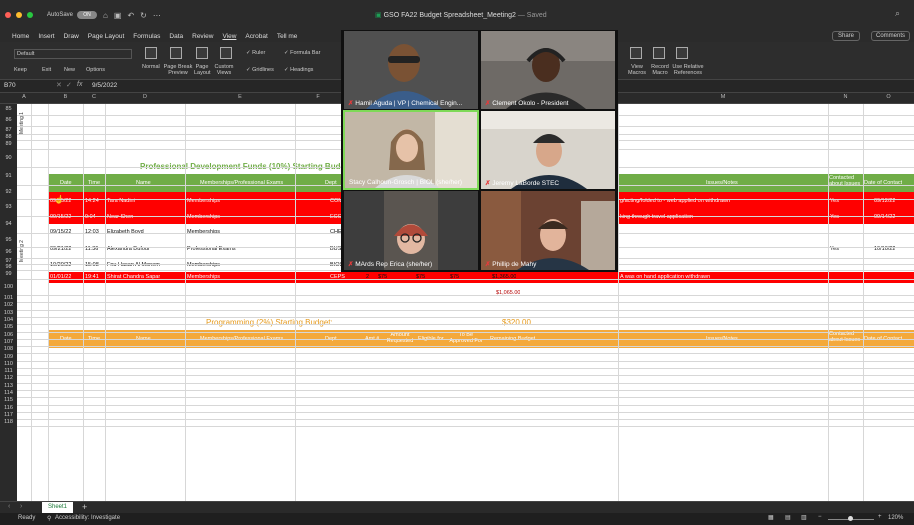 This screenshot has width=914, height=525. Describe the element at coordinates (226, 53) in the screenshot. I see `custom-views-icon` at that location.